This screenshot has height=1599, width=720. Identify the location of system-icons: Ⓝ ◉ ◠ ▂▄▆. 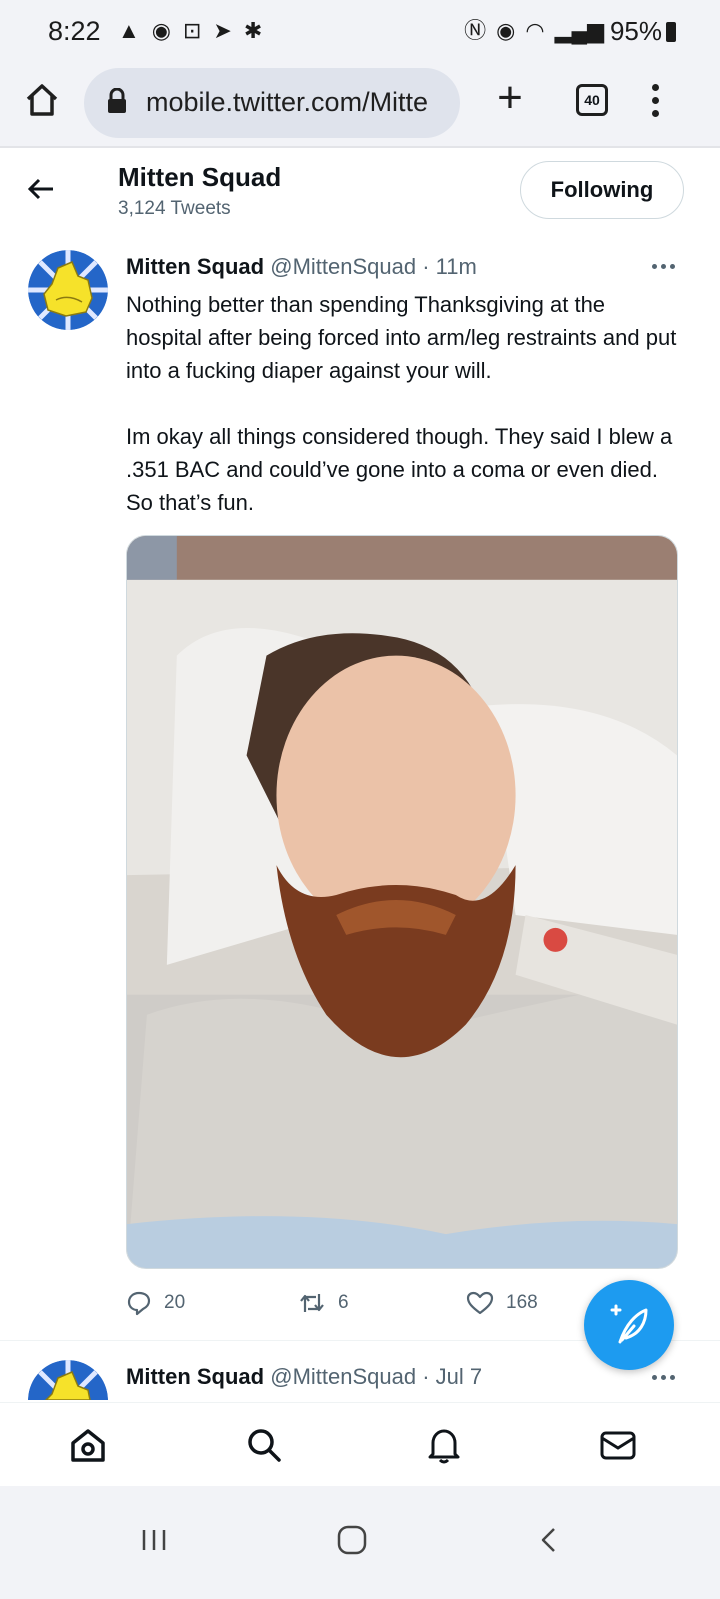
(534, 31).